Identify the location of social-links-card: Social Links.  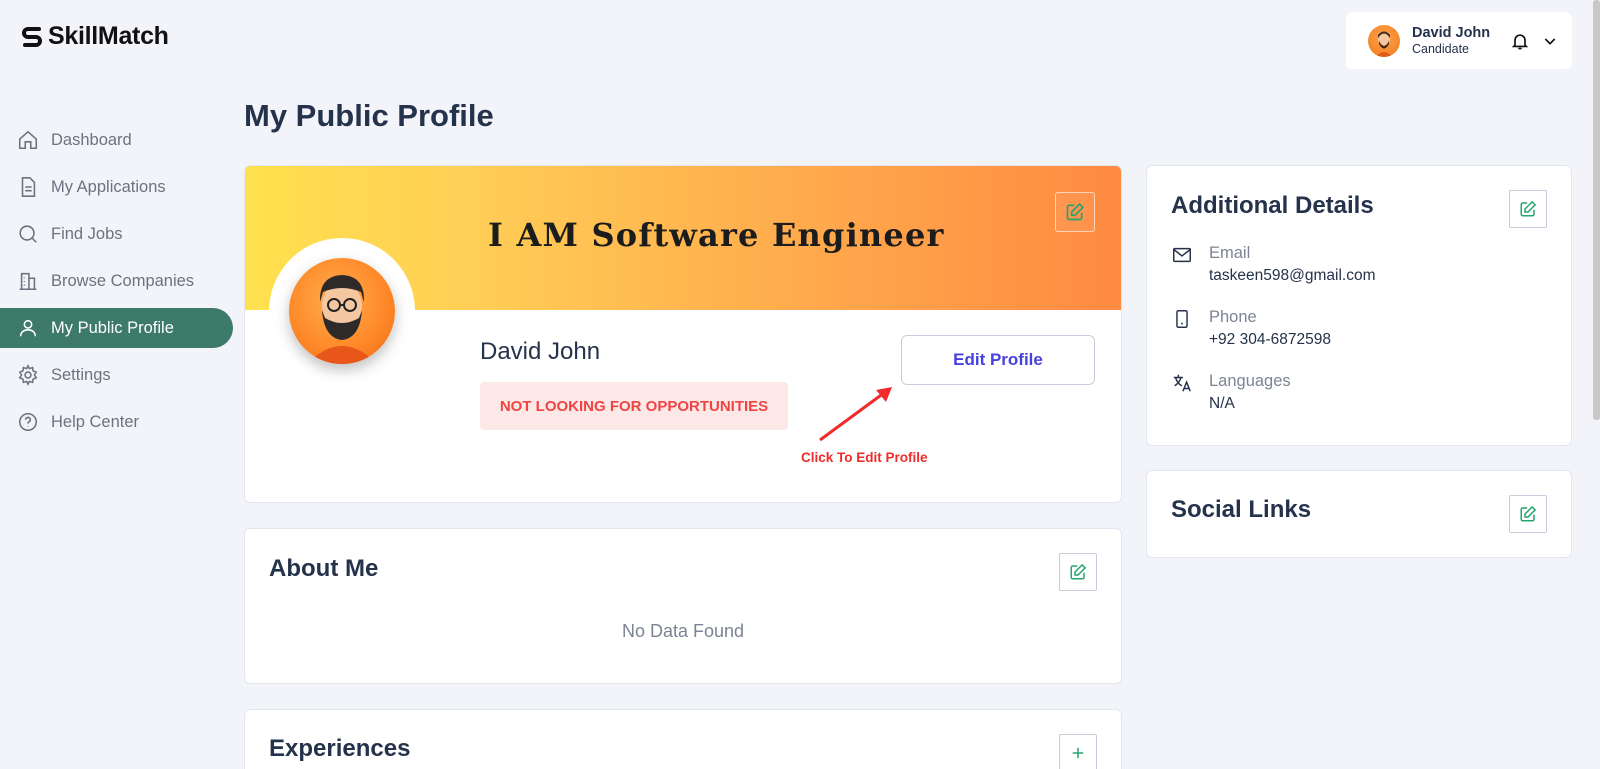
(1359, 514).